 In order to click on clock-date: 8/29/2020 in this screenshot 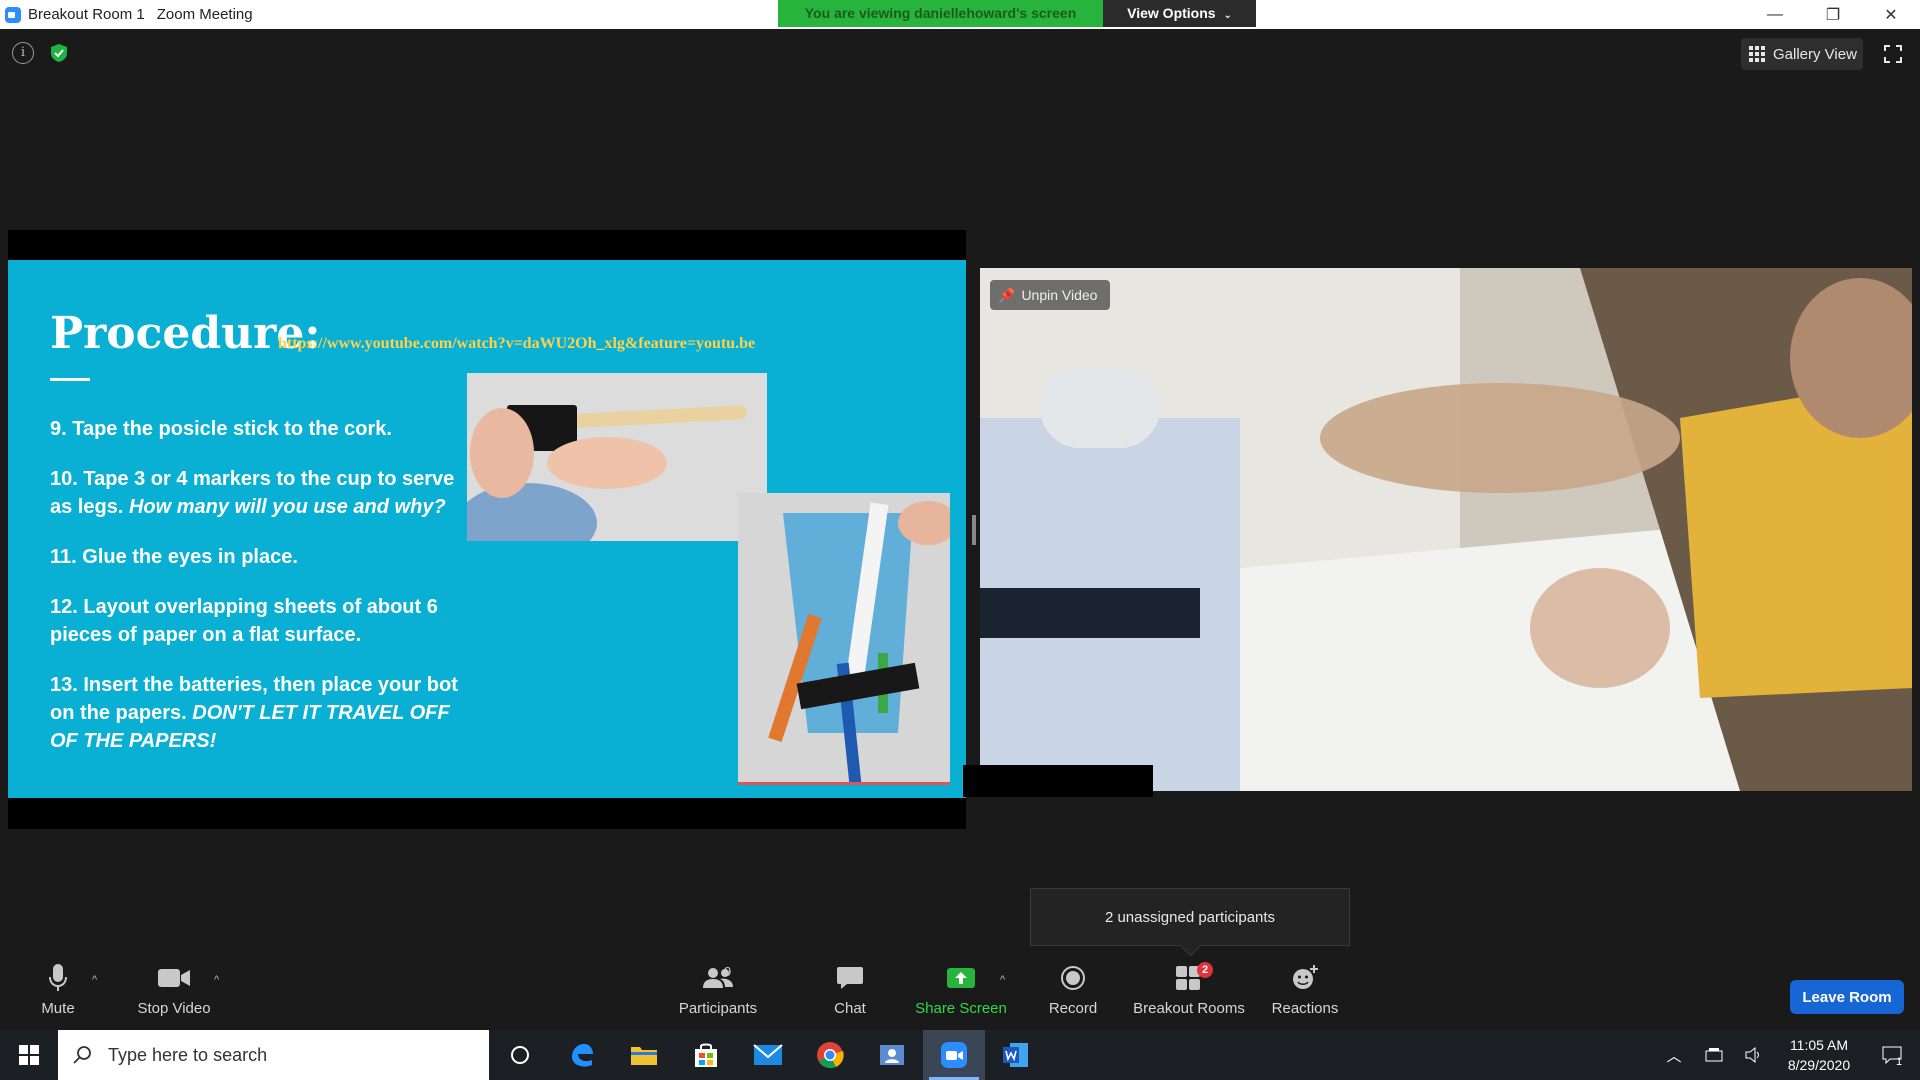, I will do `click(1819, 1065)`.